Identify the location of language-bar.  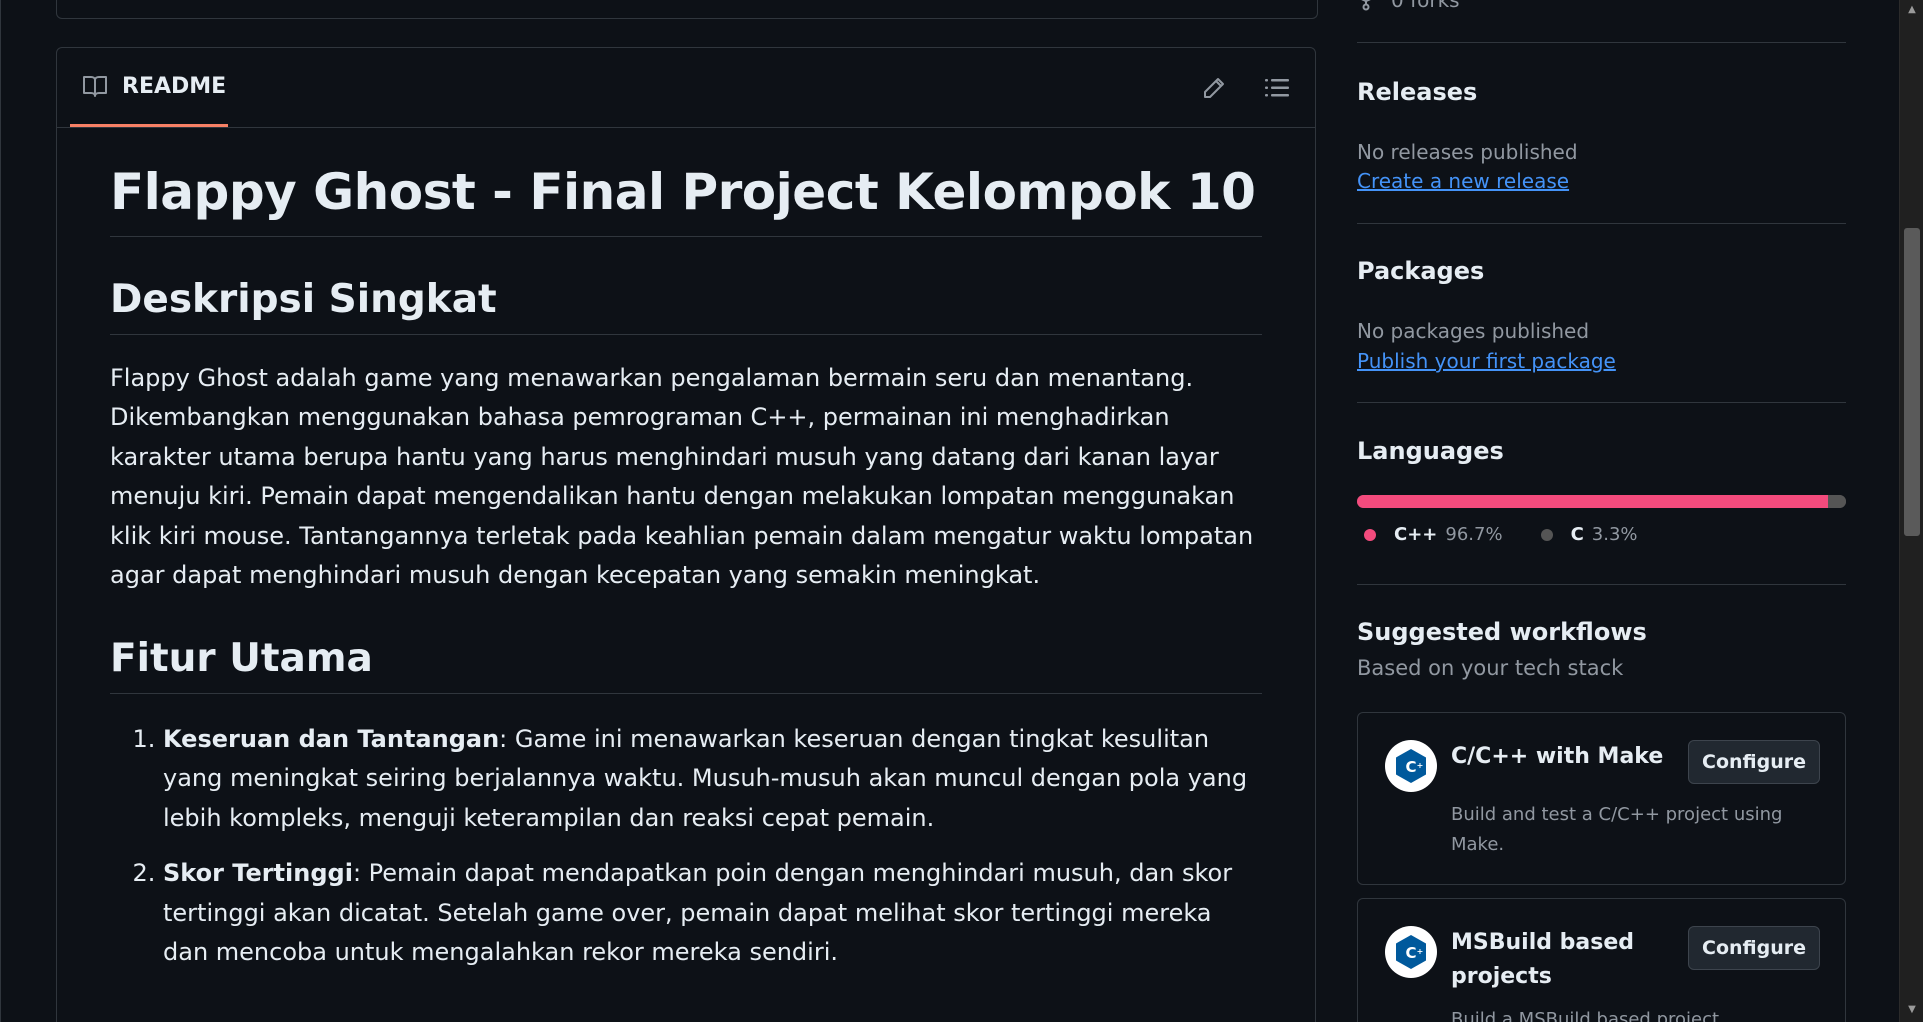
(1601, 501).